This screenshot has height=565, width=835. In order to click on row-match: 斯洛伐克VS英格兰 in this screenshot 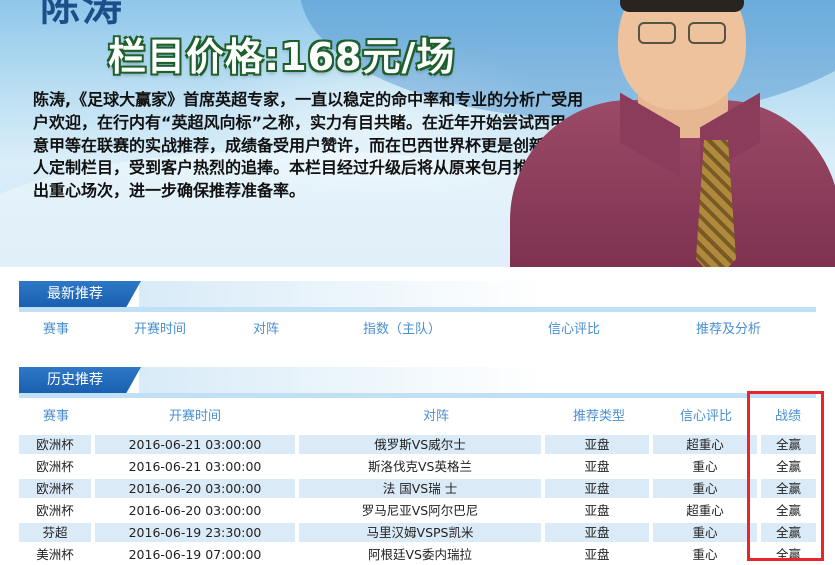, I will do `click(420, 466)`.